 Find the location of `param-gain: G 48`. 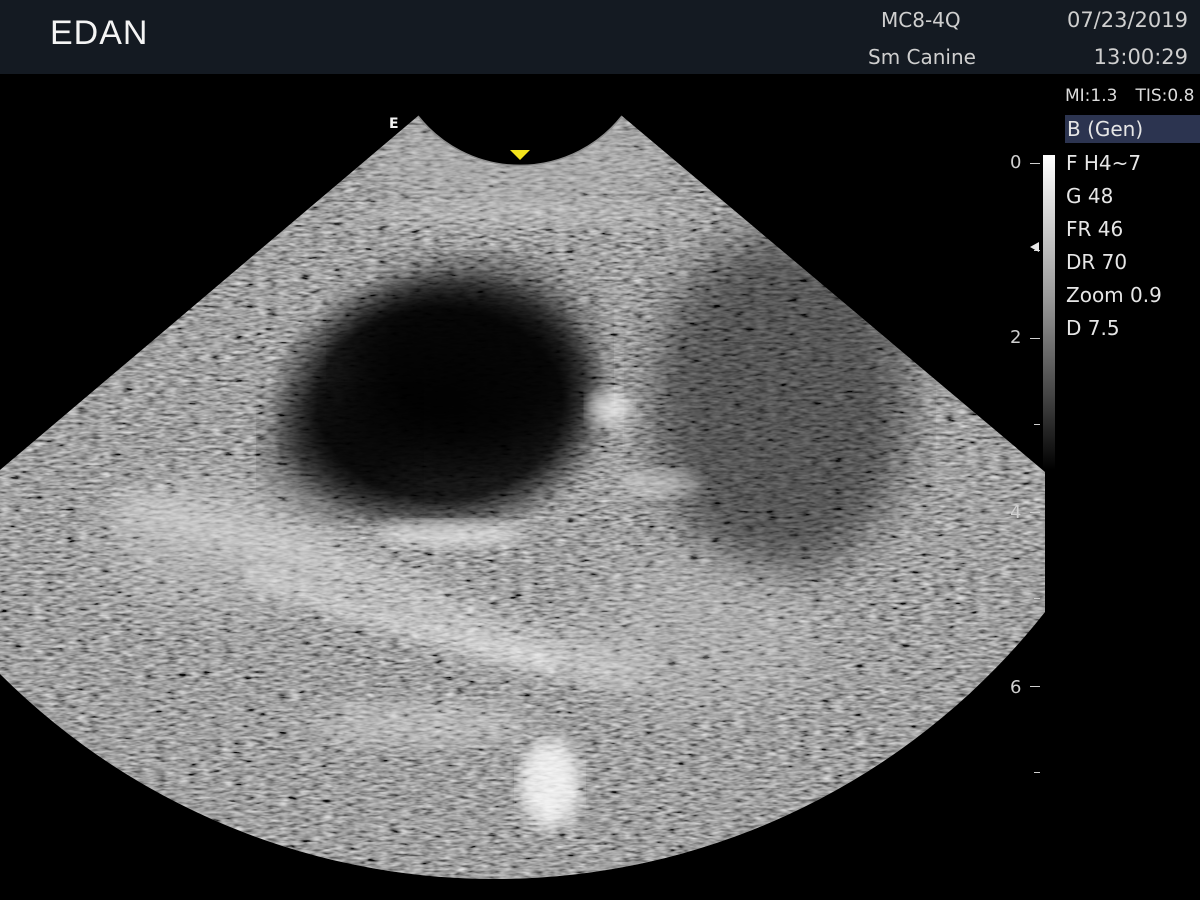

param-gain: G 48 is located at coordinates (1090, 196).